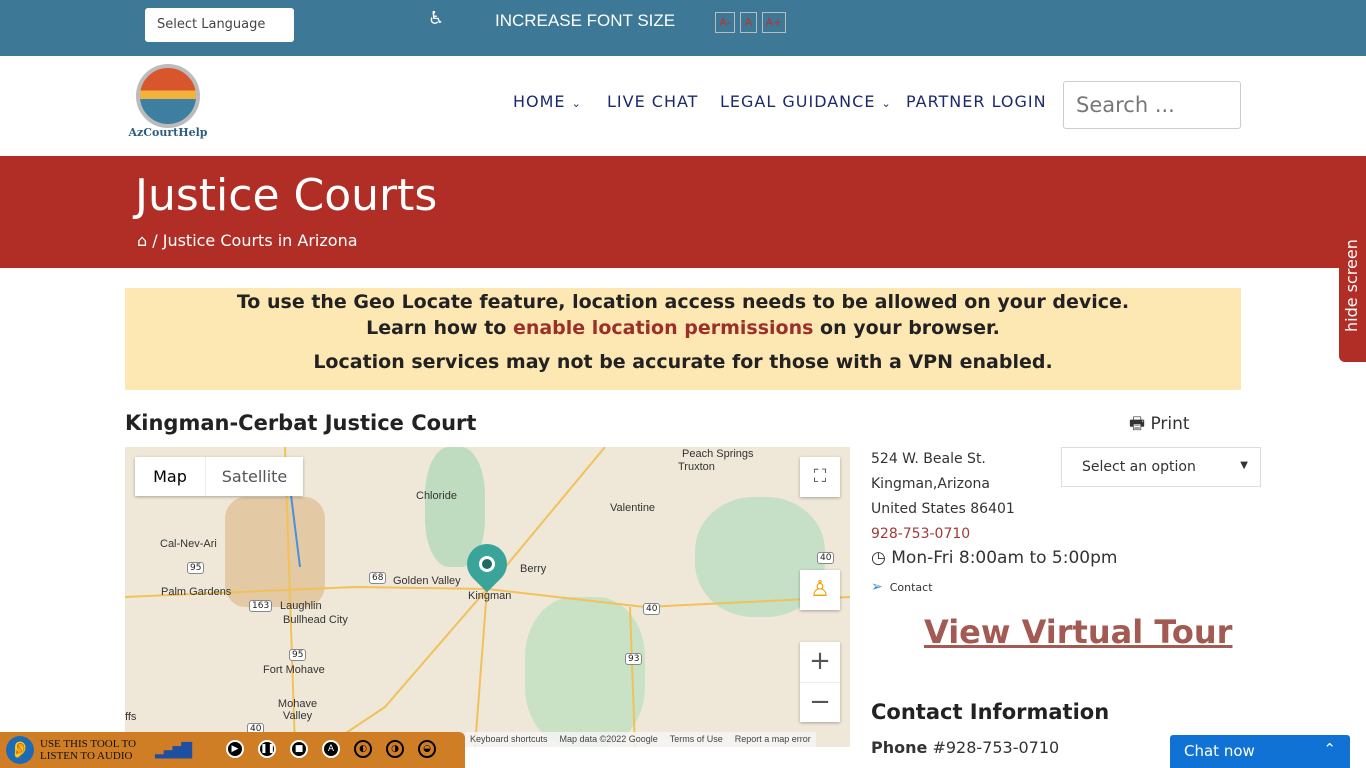  Describe the element at coordinates (878, 558) in the screenshot. I see `clock-icon: ◷` at that location.